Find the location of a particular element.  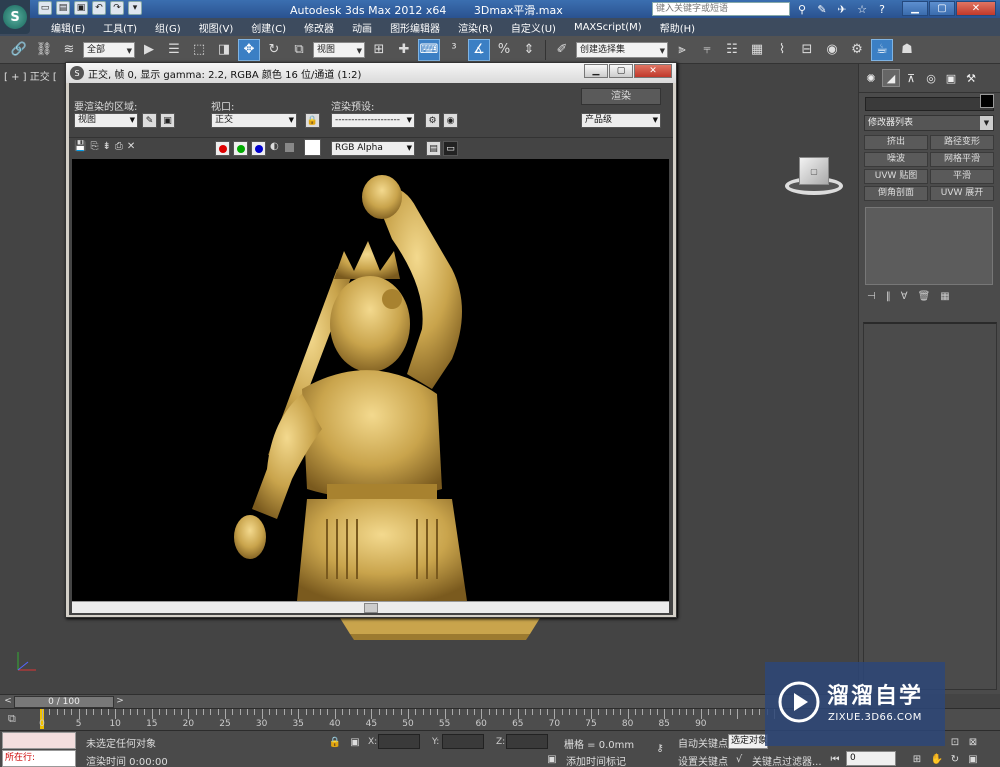

rect-selection-icon: ⬚ is located at coordinates (199, 50).